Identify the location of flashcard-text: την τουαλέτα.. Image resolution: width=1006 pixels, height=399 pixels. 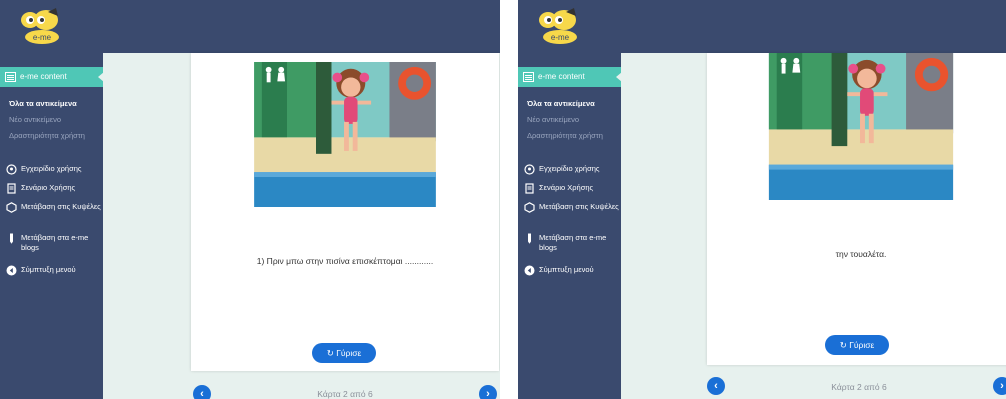
(861, 254).